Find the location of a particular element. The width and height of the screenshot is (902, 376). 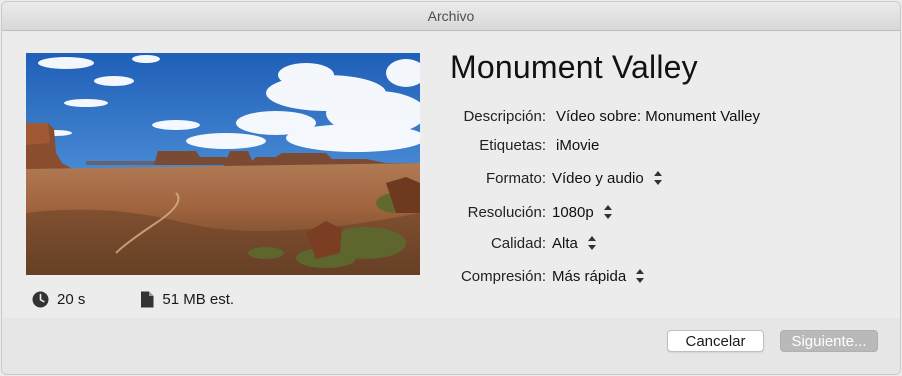

compression-value: Más rápida is located at coordinates (589, 276).